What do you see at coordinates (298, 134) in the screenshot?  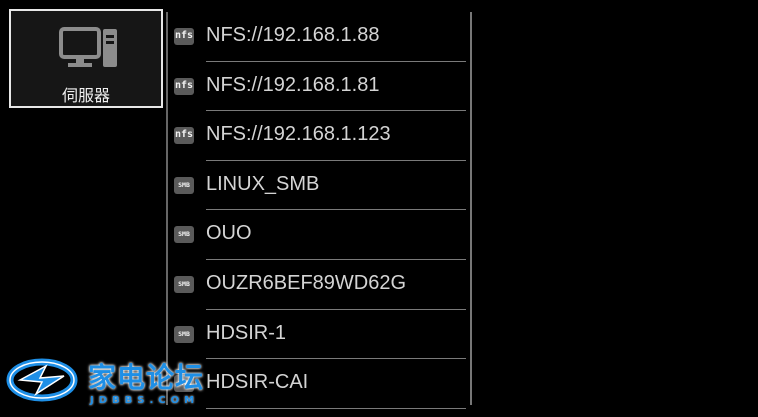 I see `server-address-label: NFS://192.168.1.123` at bounding box center [298, 134].